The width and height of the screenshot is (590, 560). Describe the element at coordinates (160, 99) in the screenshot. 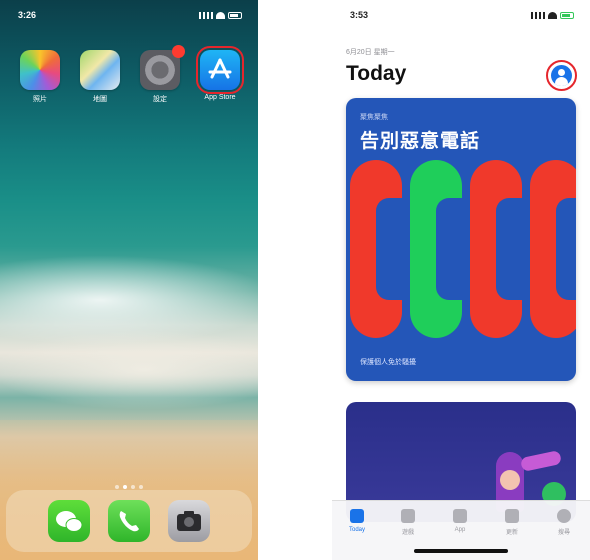

I see `app-label: 設定` at that location.